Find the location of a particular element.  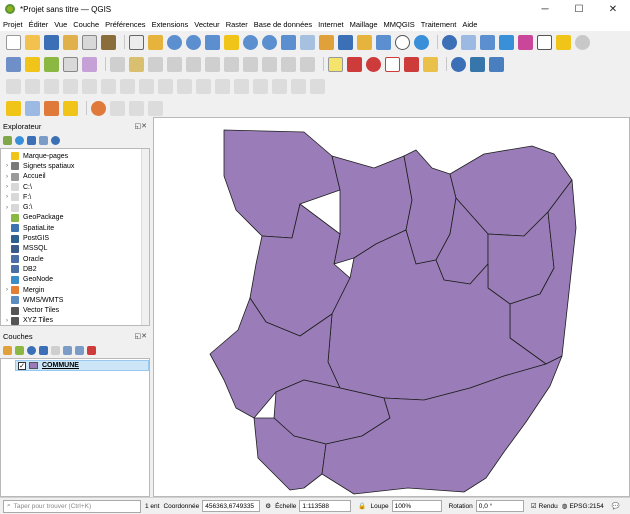

zoom-selection-icon is located at coordinates (231, 42).